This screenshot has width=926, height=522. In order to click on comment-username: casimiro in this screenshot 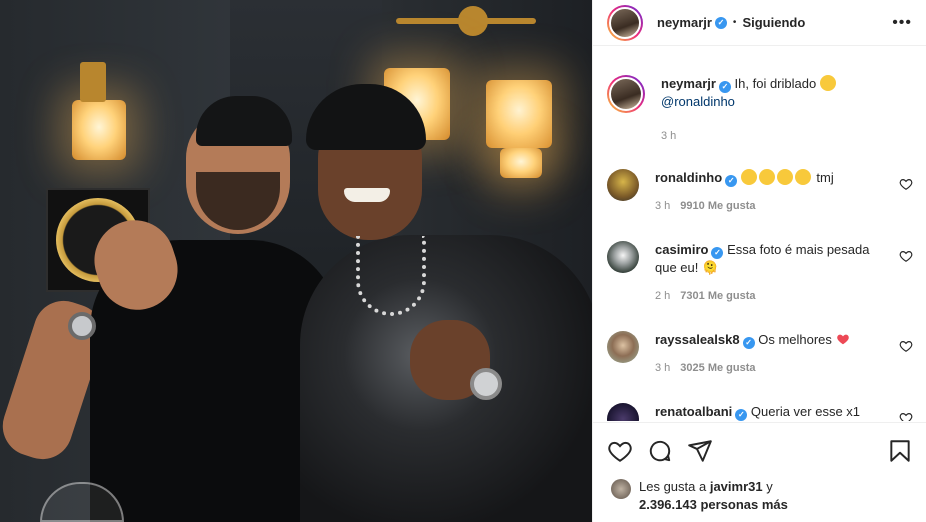, I will do `click(681, 249)`.